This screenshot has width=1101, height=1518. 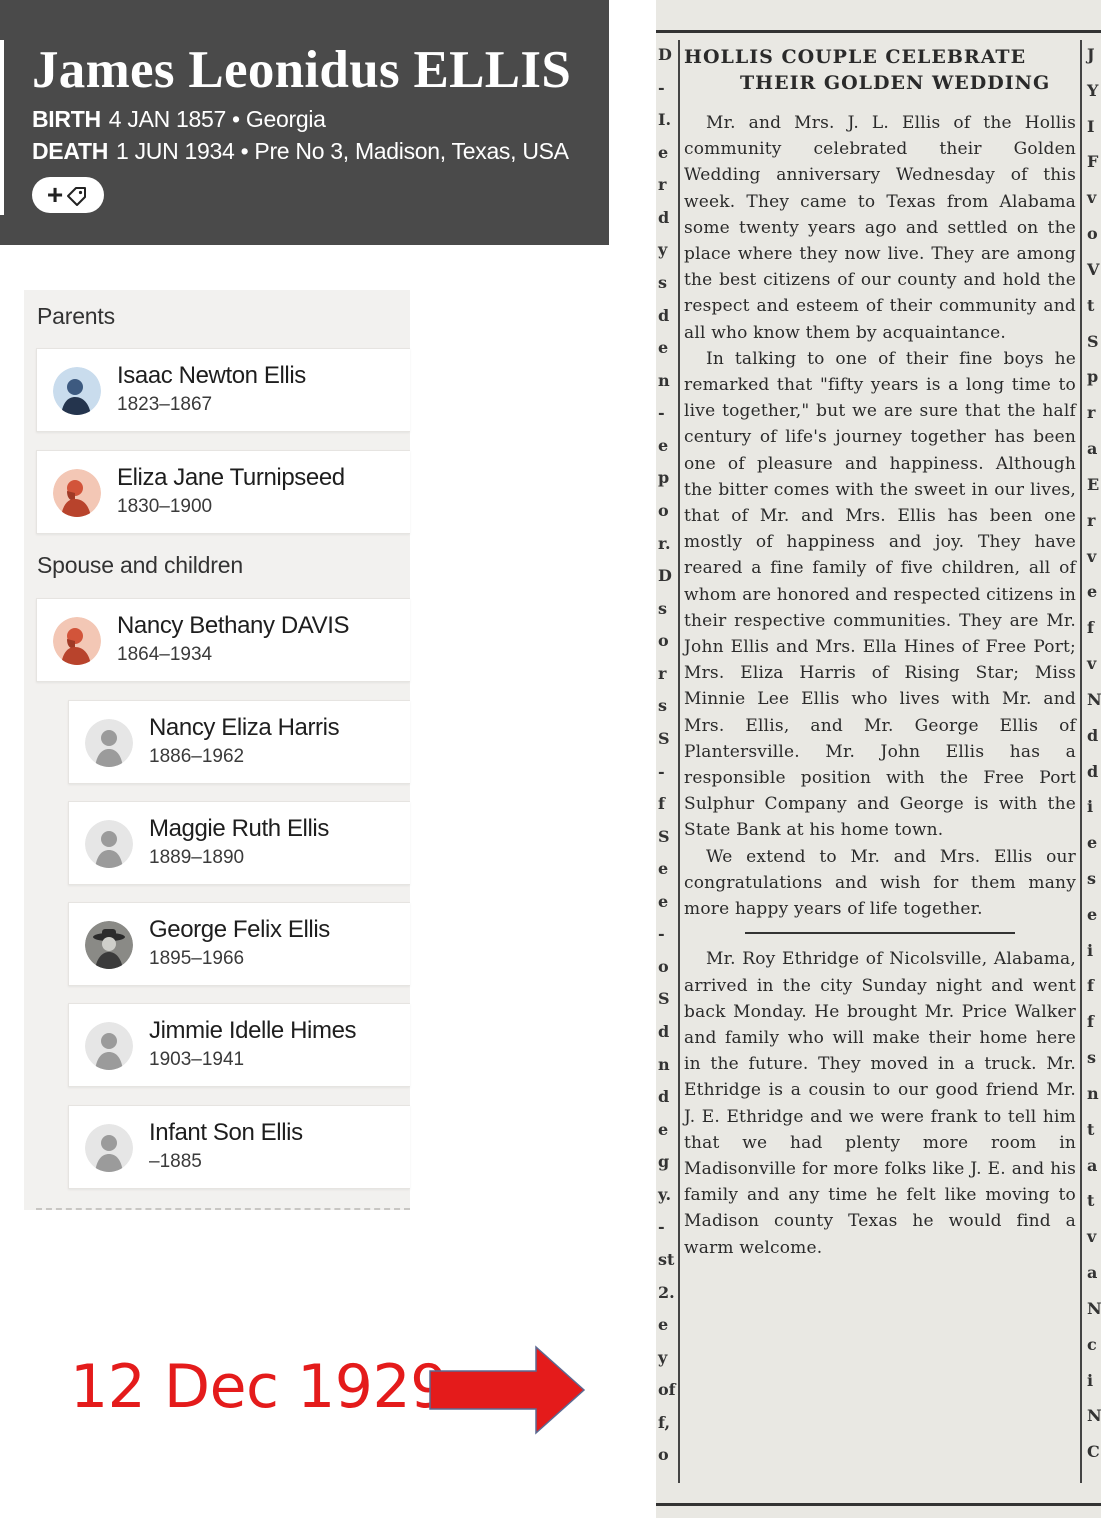 I want to click on child-dates: 1886–1962, so click(x=197, y=756).